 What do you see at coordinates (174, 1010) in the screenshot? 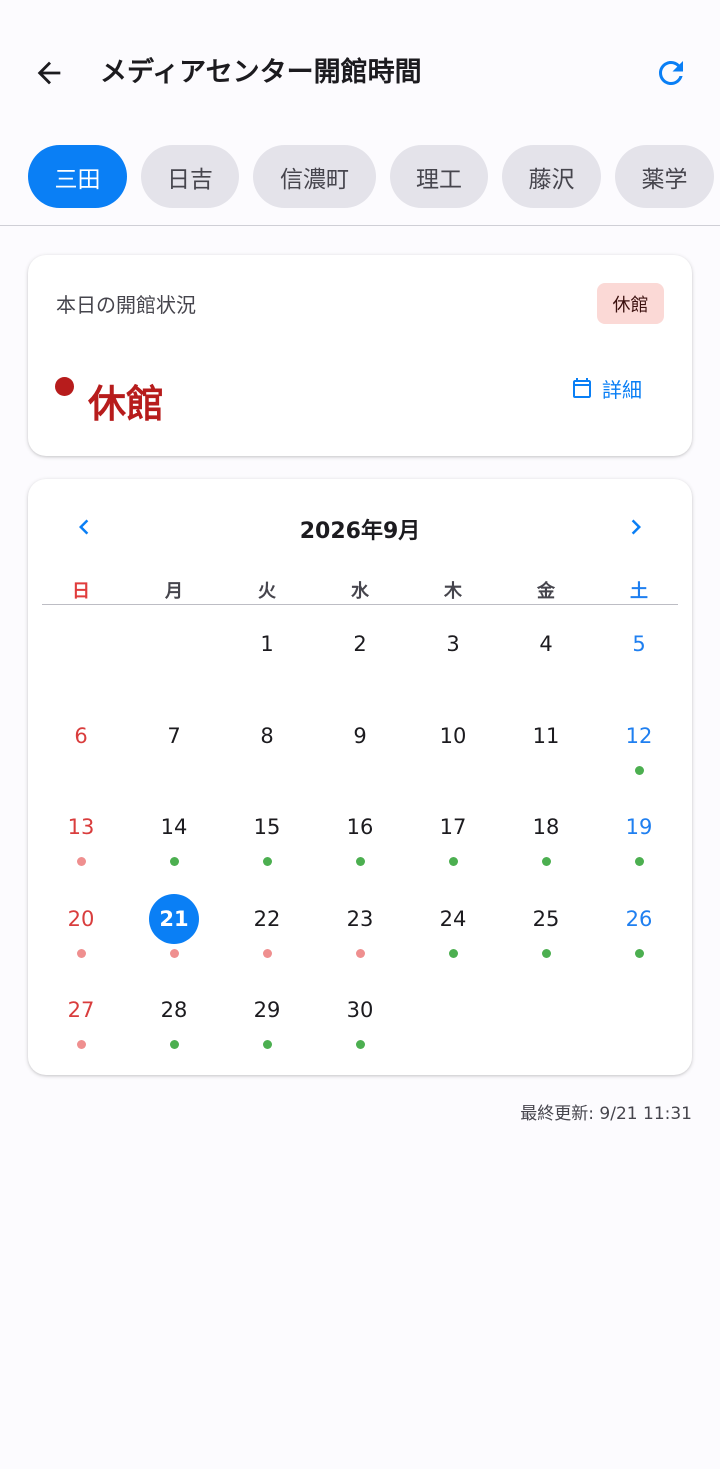
I see `calendar-day-number: 28` at bounding box center [174, 1010].